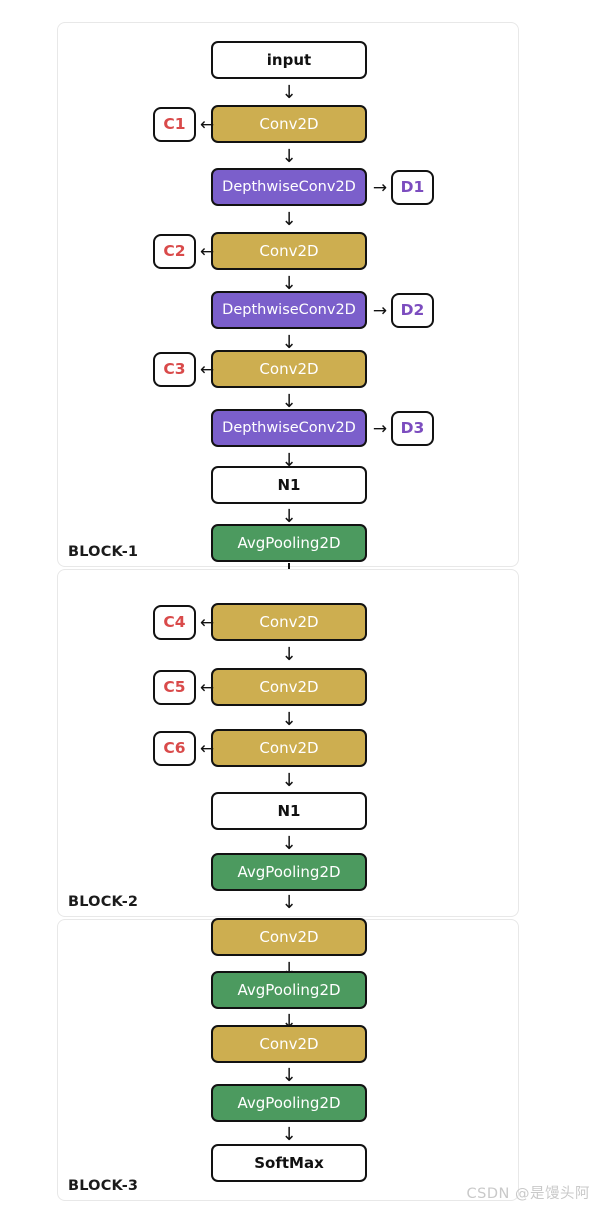  What do you see at coordinates (174, 124) in the screenshot?
I see `tag-c1: C1` at bounding box center [174, 124].